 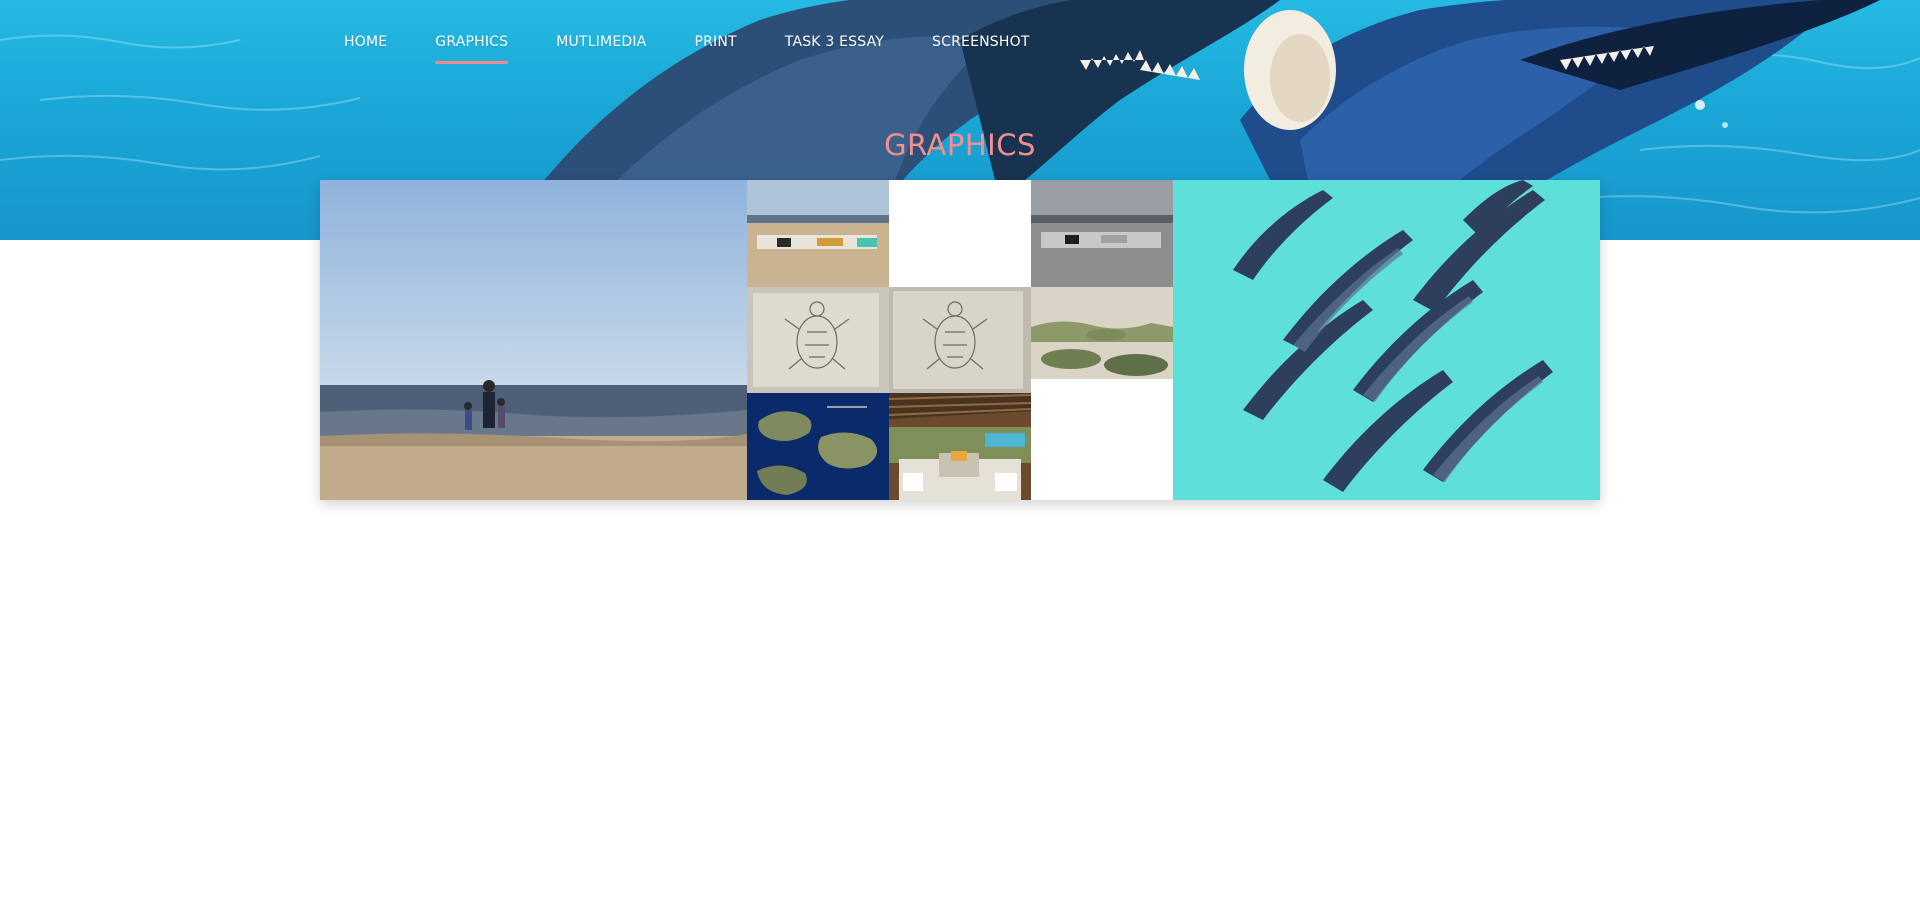 What do you see at coordinates (715, 49) in the screenshot?
I see `nav-item-print: PRINT` at bounding box center [715, 49].